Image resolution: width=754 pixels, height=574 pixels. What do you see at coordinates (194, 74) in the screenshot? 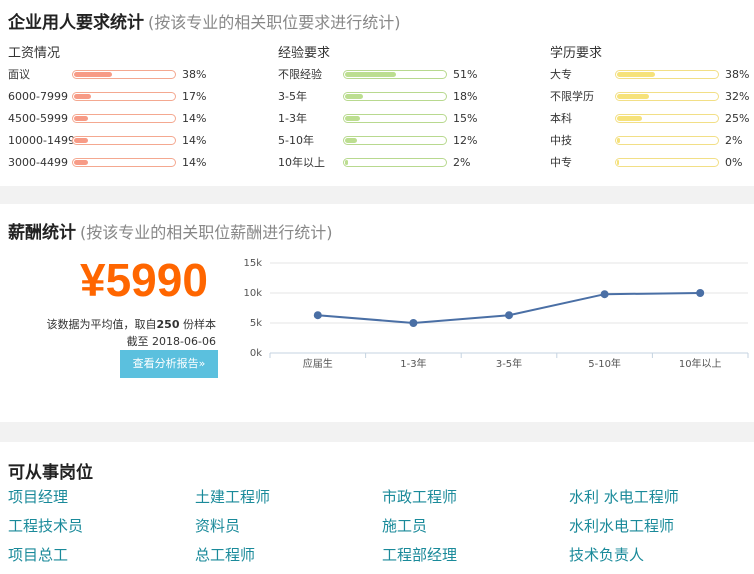
I see `salary-stat-percent: 38%` at bounding box center [194, 74].